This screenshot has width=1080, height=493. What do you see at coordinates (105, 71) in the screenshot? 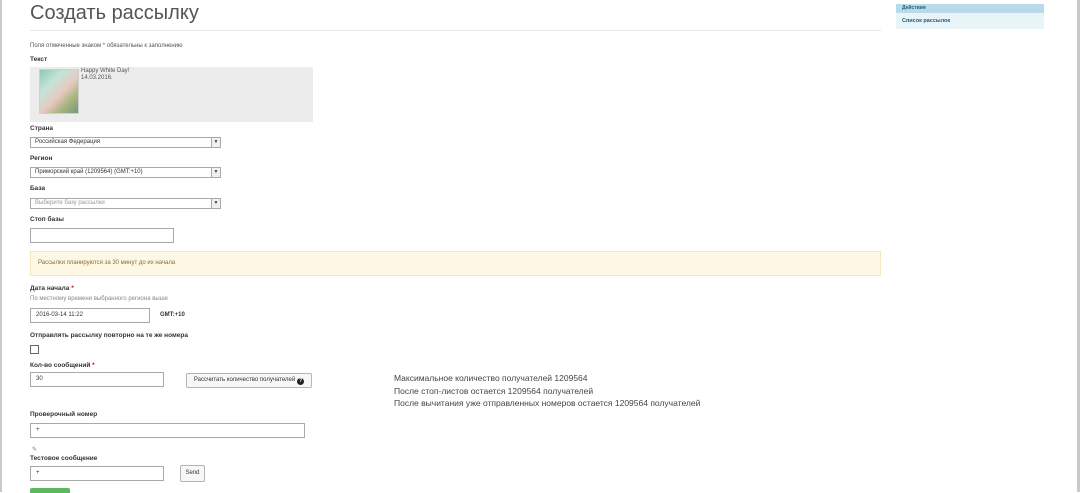
I see `preview-line-1: Happy White Day!` at bounding box center [105, 71].